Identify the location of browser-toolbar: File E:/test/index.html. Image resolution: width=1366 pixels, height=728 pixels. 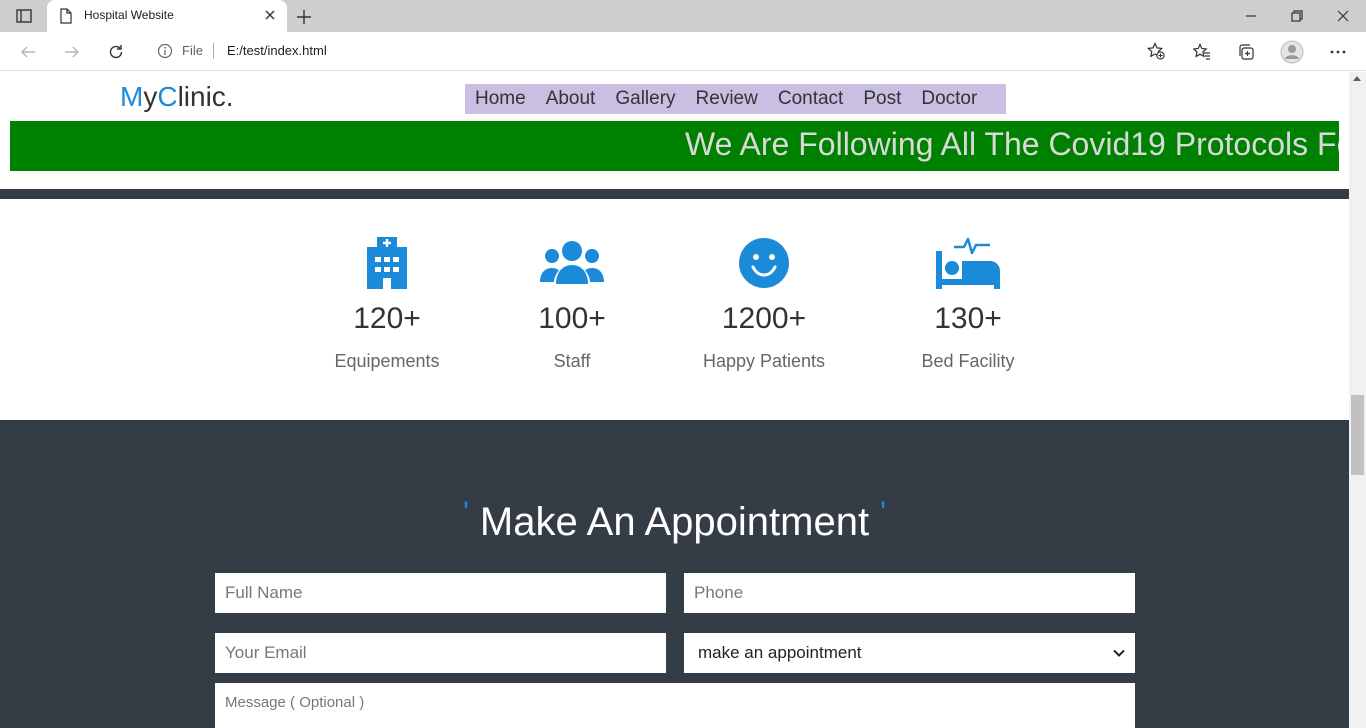
(683, 51).